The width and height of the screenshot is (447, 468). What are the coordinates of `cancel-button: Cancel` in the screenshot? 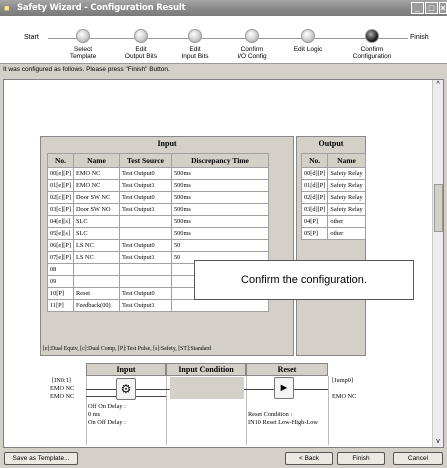 It's located at (418, 458).